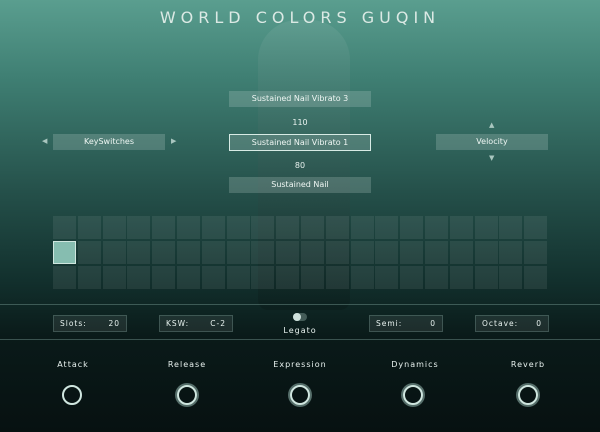  I want to click on legato-toggle, so click(300, 317).